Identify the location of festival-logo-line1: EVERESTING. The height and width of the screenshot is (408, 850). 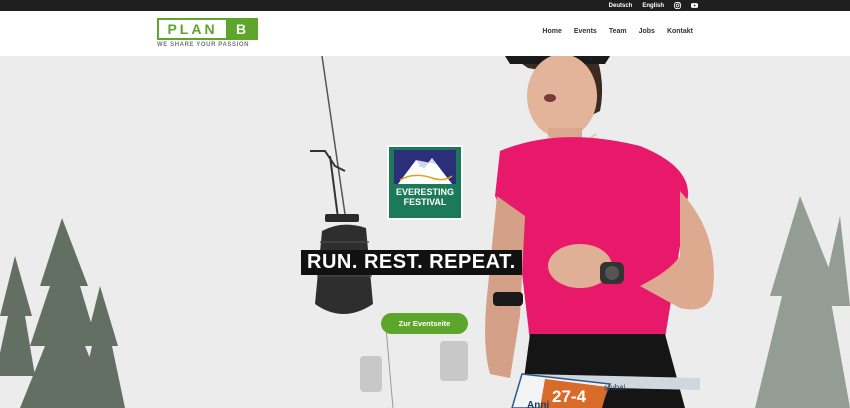
(424, 192).